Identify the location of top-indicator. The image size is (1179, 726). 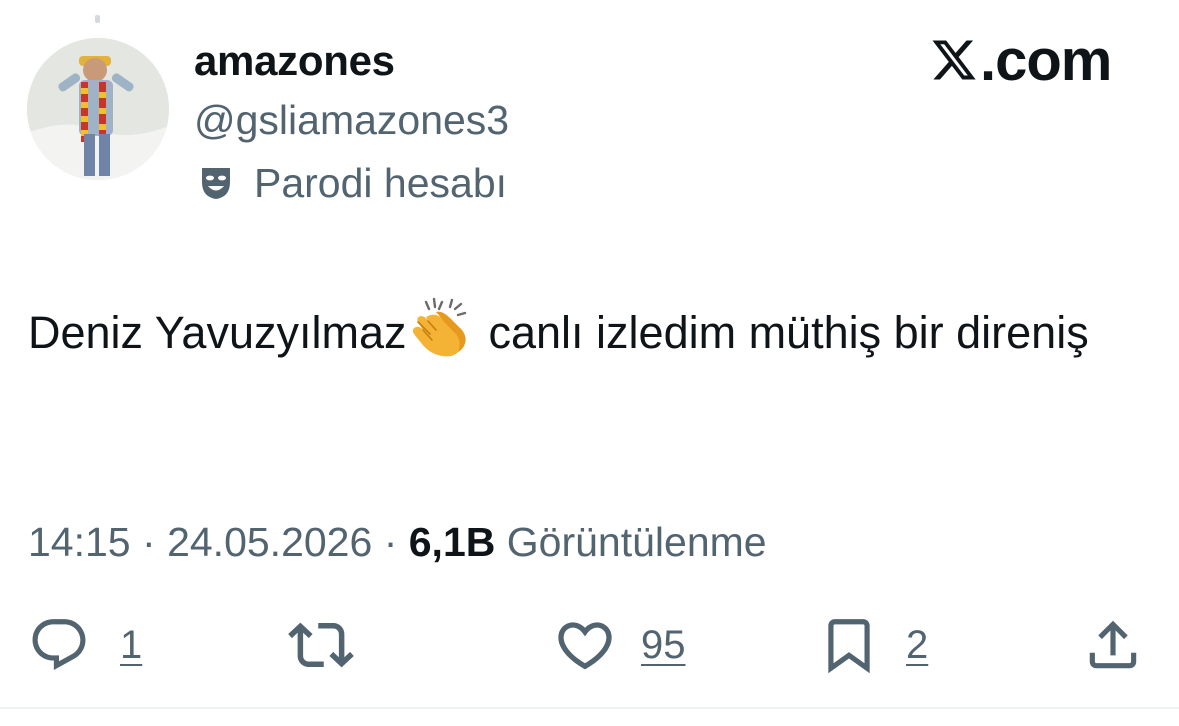
(97, 19).